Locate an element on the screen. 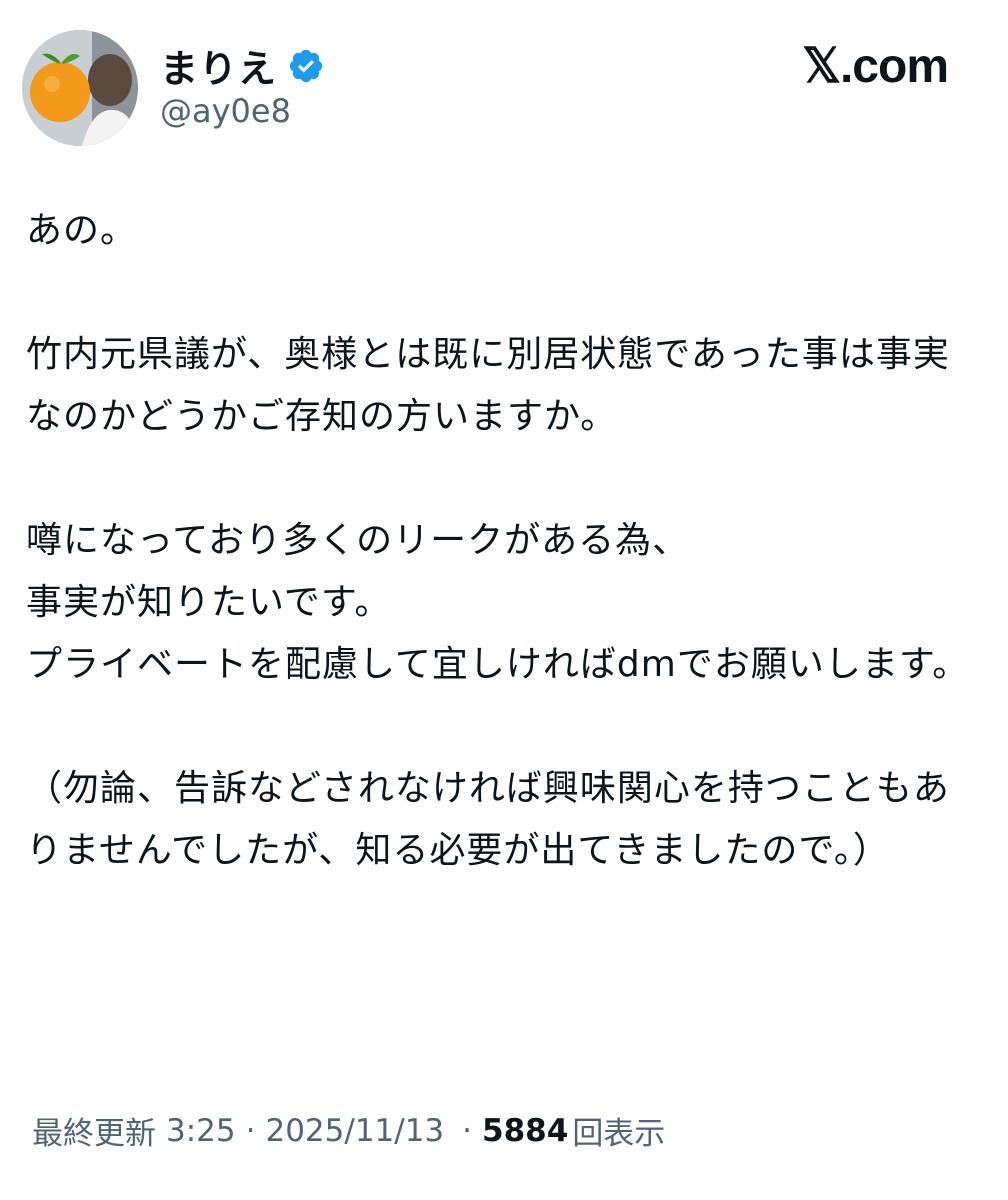 Image resolution: width=1008 pixels, height=1200 pixels. tweet-date: 2025/11/13 is located at coordinates (354, 1131).